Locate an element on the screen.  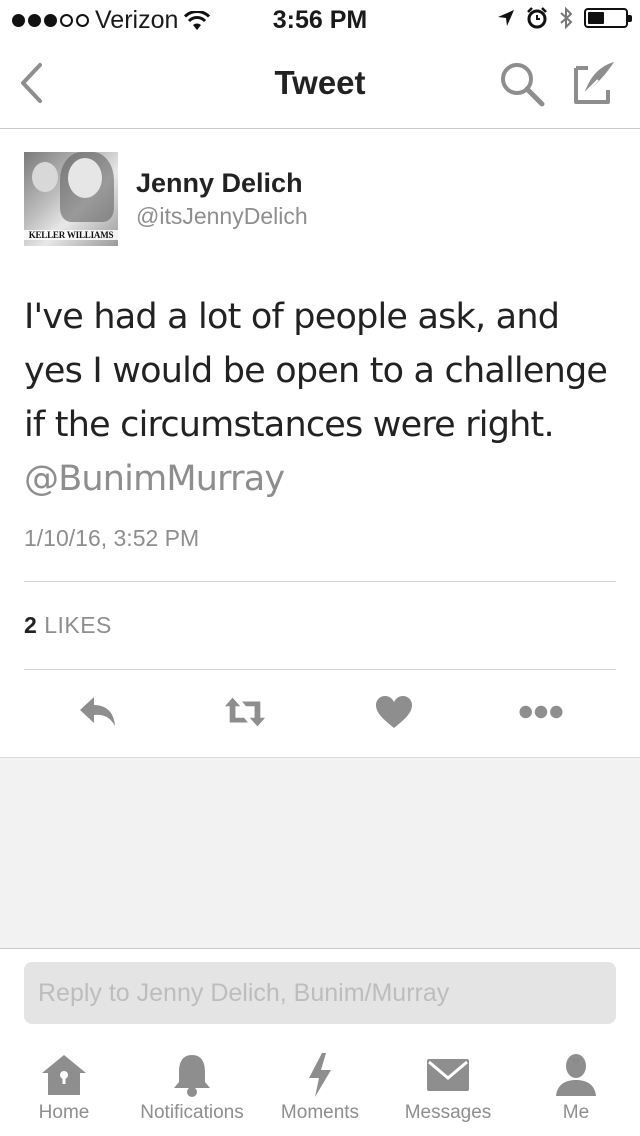
like-button is located at coordinates (394, 712).